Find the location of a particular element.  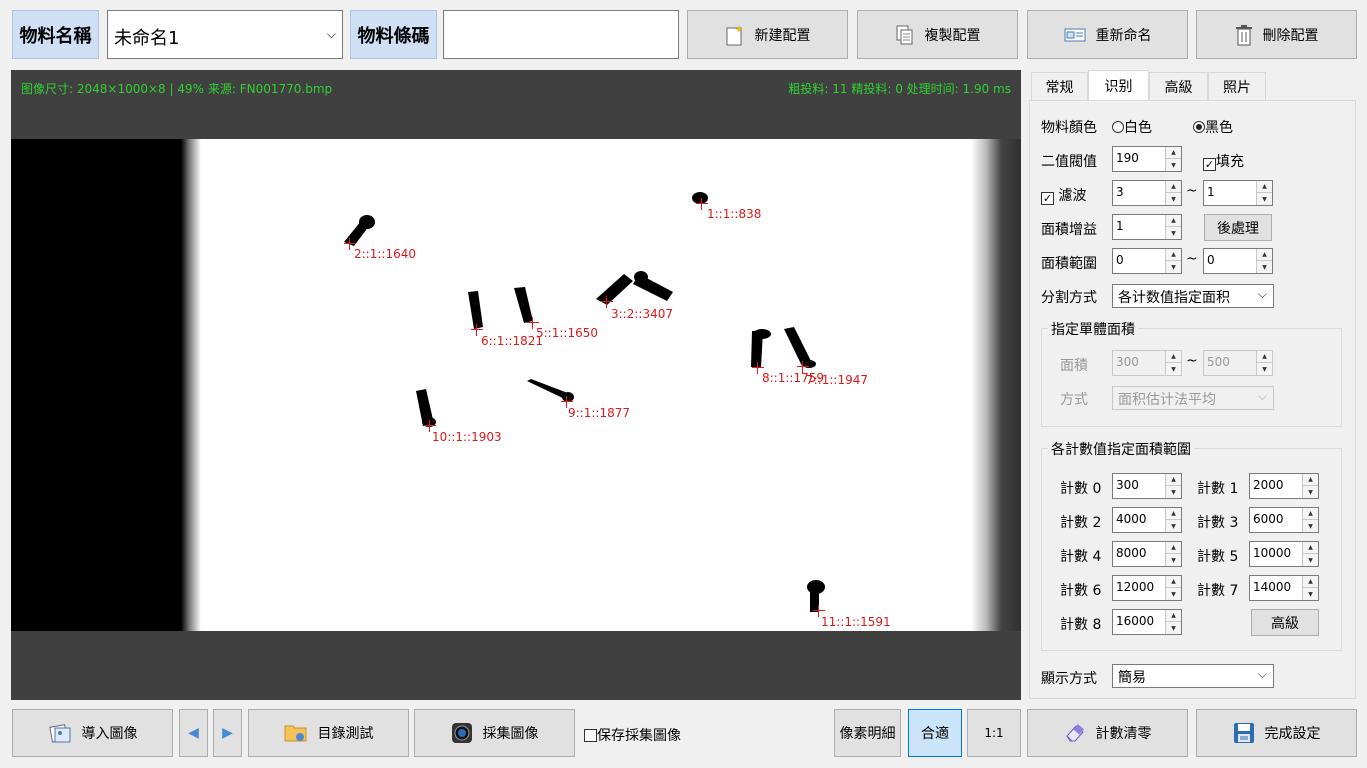

copy-config-button: 複製配置 is located at coordinates (937, 34).